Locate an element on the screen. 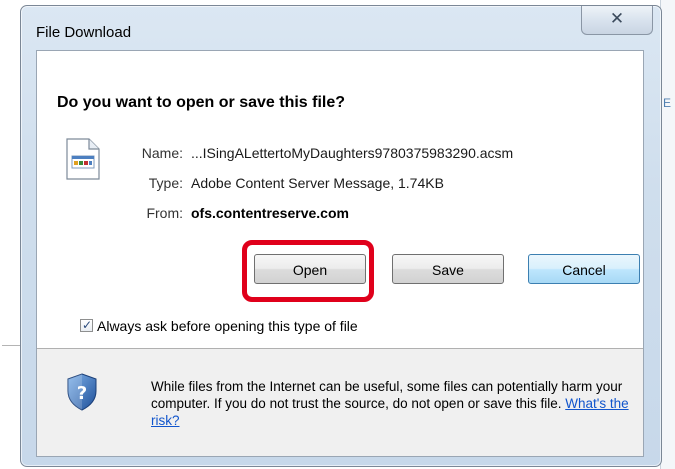 This screenshot has width=675, height=469. dialog-title: File Download is located at coordinates (84, 32).